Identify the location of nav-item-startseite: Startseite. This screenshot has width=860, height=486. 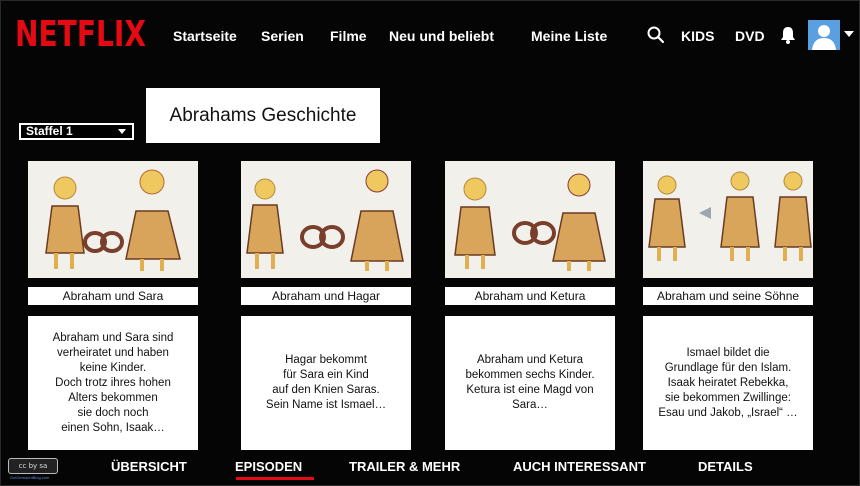
(205, 36).